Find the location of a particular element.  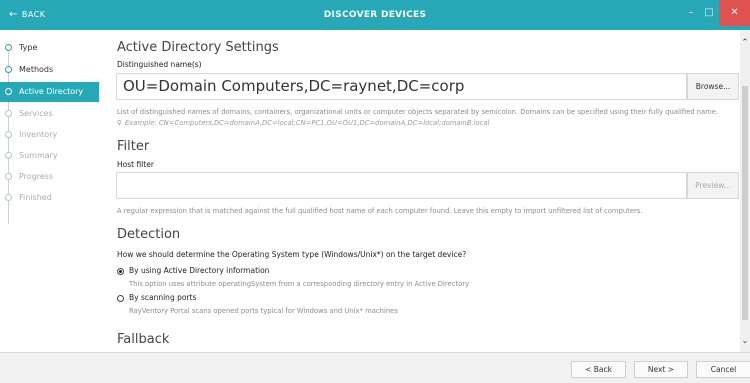

step-active-directory-label: Active Directory is located at coordinates (51, 91).